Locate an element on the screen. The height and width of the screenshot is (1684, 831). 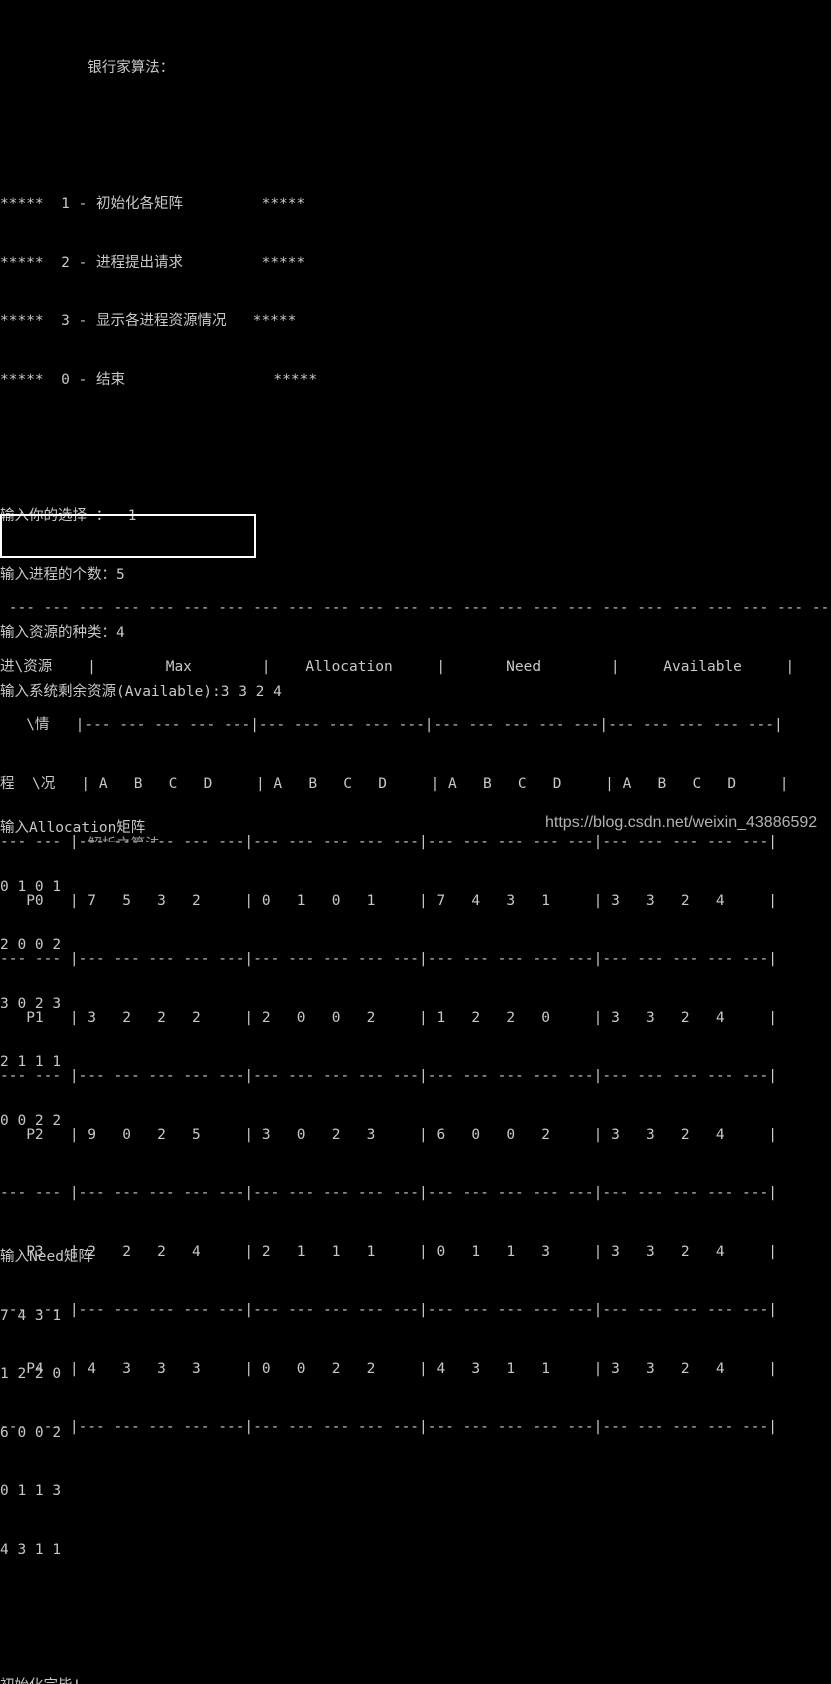
menu-item-3: ***** 3 - 显示各进程资源情况 ***** is located at coordinates (415, 322).